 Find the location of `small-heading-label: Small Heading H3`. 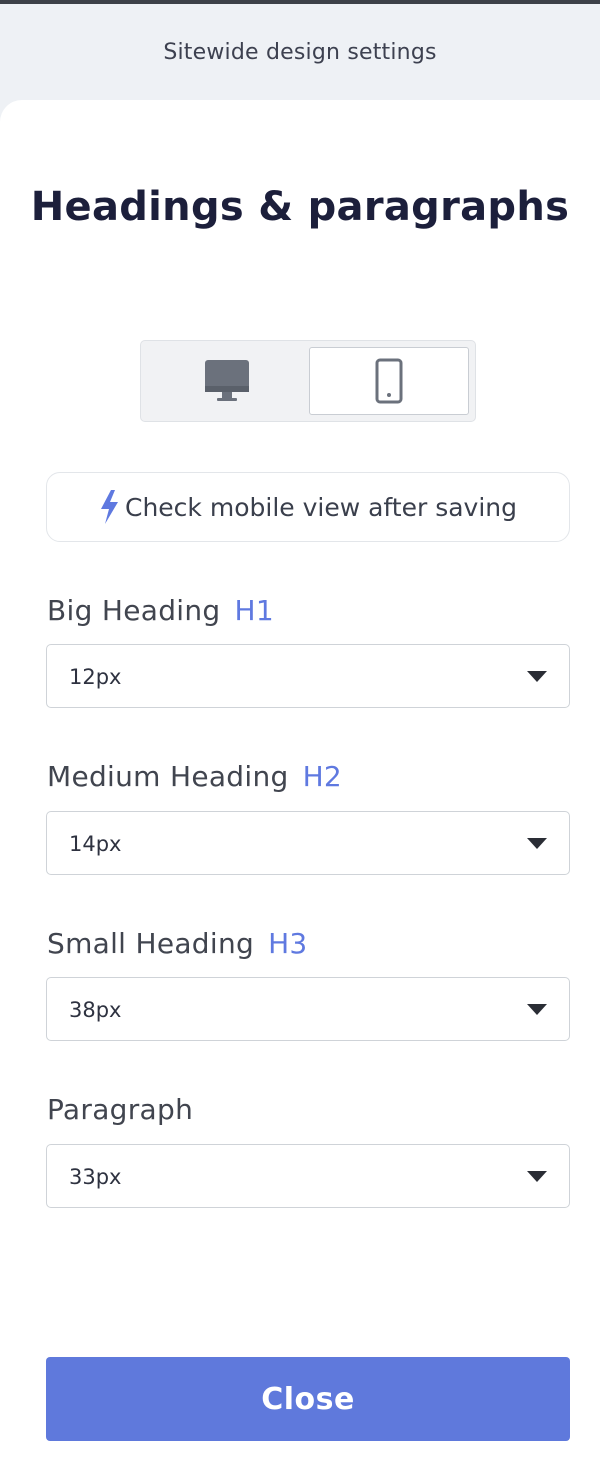

small-heading-label: Small Heading H3 is located at coordinates (177, 943).